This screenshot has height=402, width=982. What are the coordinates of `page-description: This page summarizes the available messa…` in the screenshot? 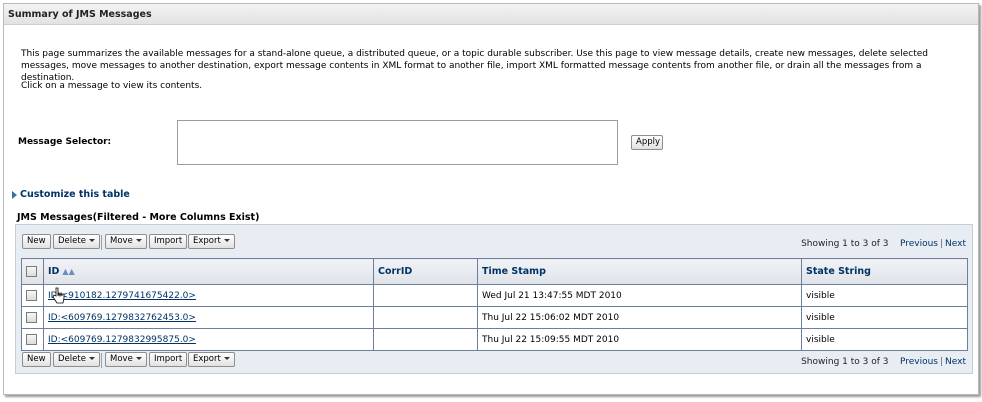 It's located at (474, 66).